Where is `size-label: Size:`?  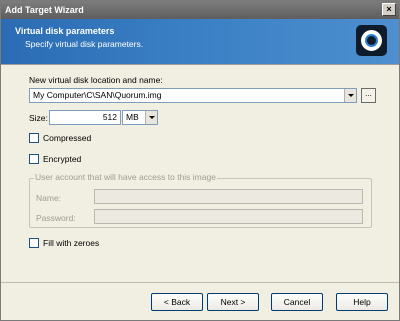 size-label: Size: is located at coordinates (38, 118).